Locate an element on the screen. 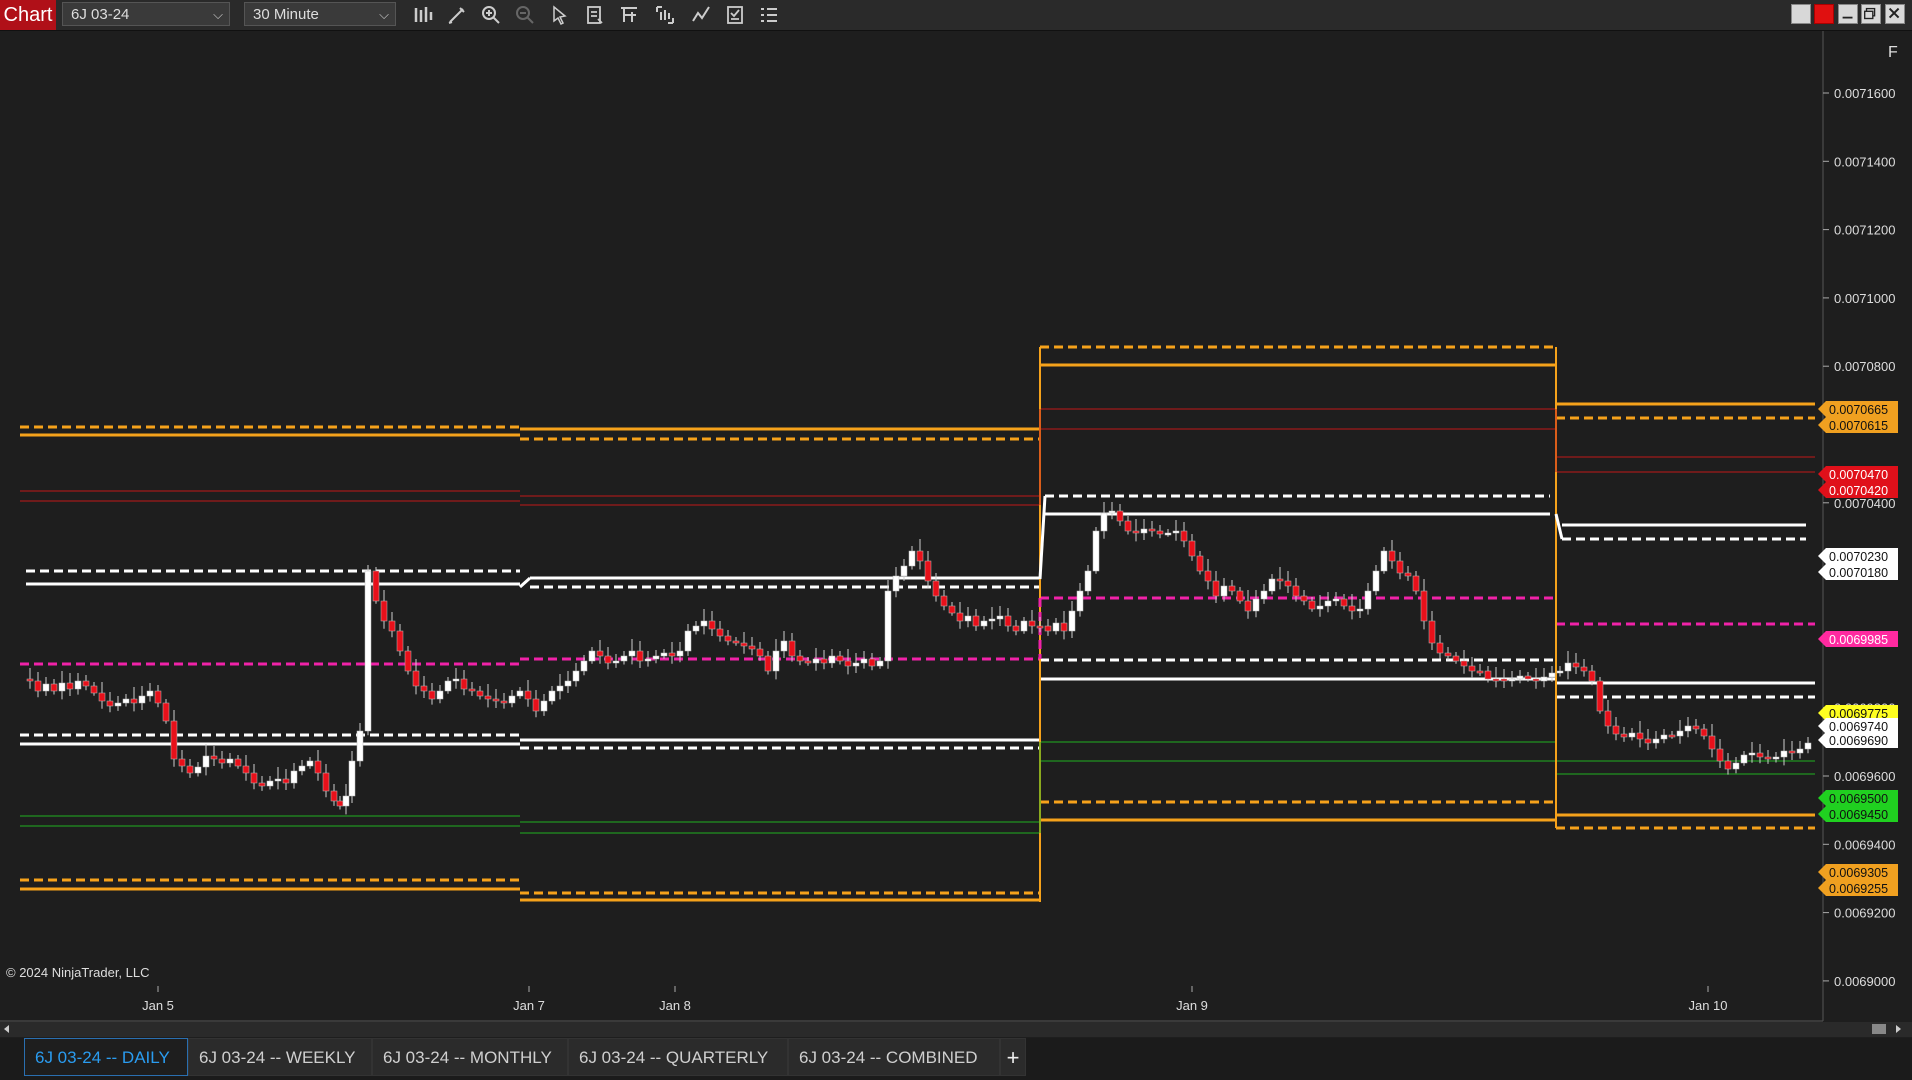 This screenshot has height=1080, width=1912. zoom-out-icon is located at coordinates (525, 15).